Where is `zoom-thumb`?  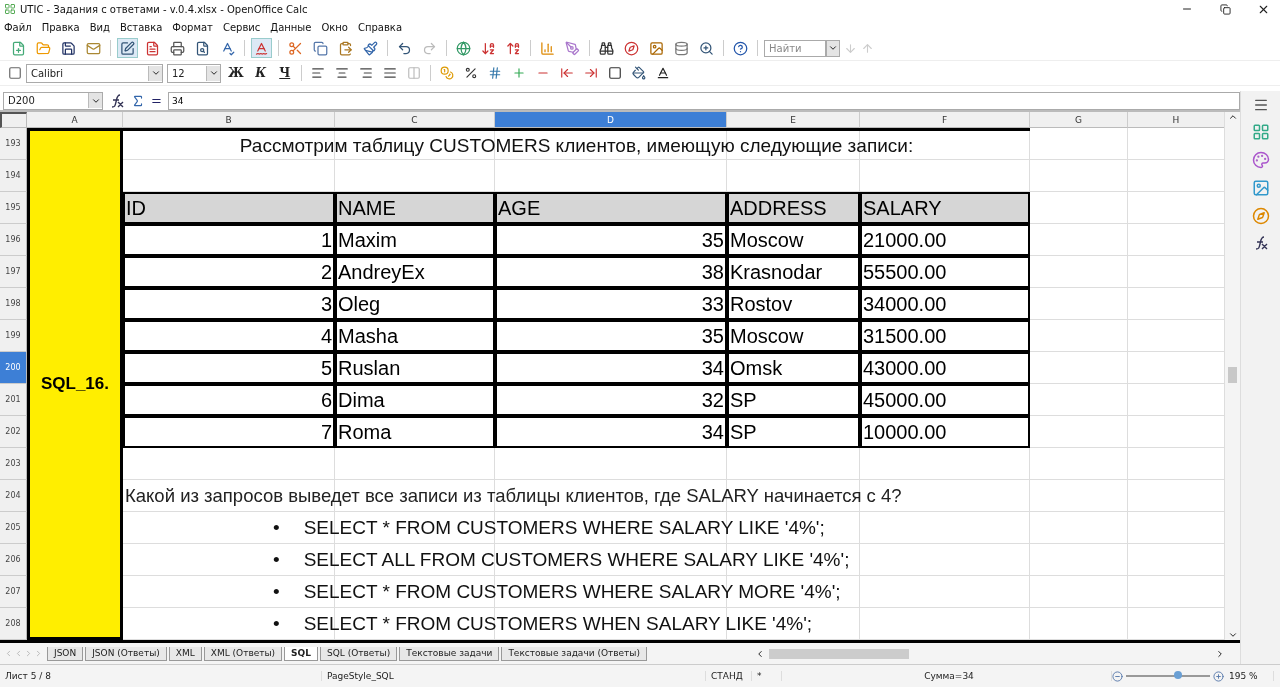
zoom-thumb is located at coordinates (1178, 675).